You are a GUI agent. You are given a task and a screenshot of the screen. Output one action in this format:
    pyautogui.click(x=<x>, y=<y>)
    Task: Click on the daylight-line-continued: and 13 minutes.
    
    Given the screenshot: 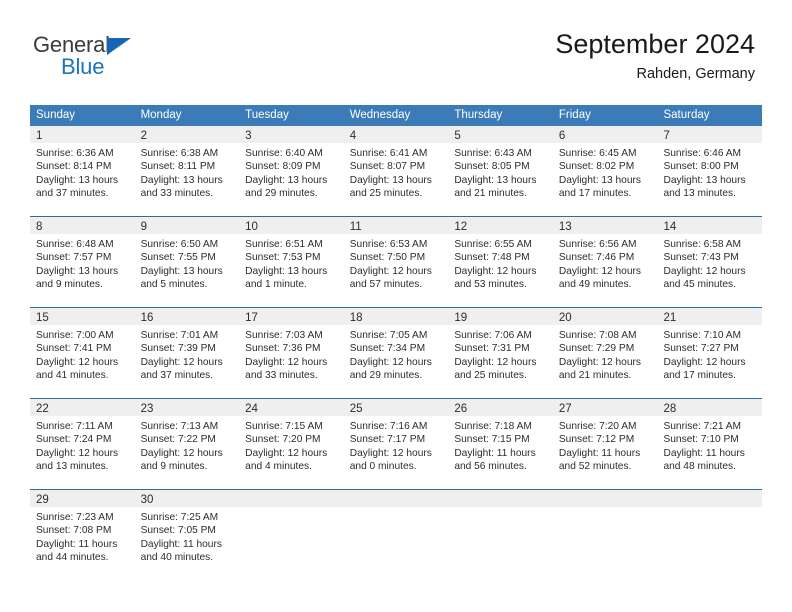 What is the action you would take?
    pyautogui.click(x=699, y=194)
    